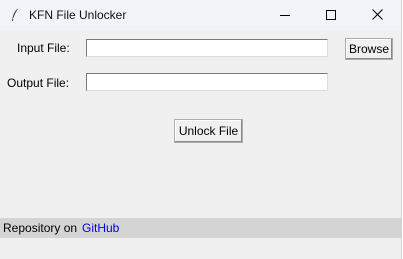  I want to click on maximize-icon, so click(331, 16).